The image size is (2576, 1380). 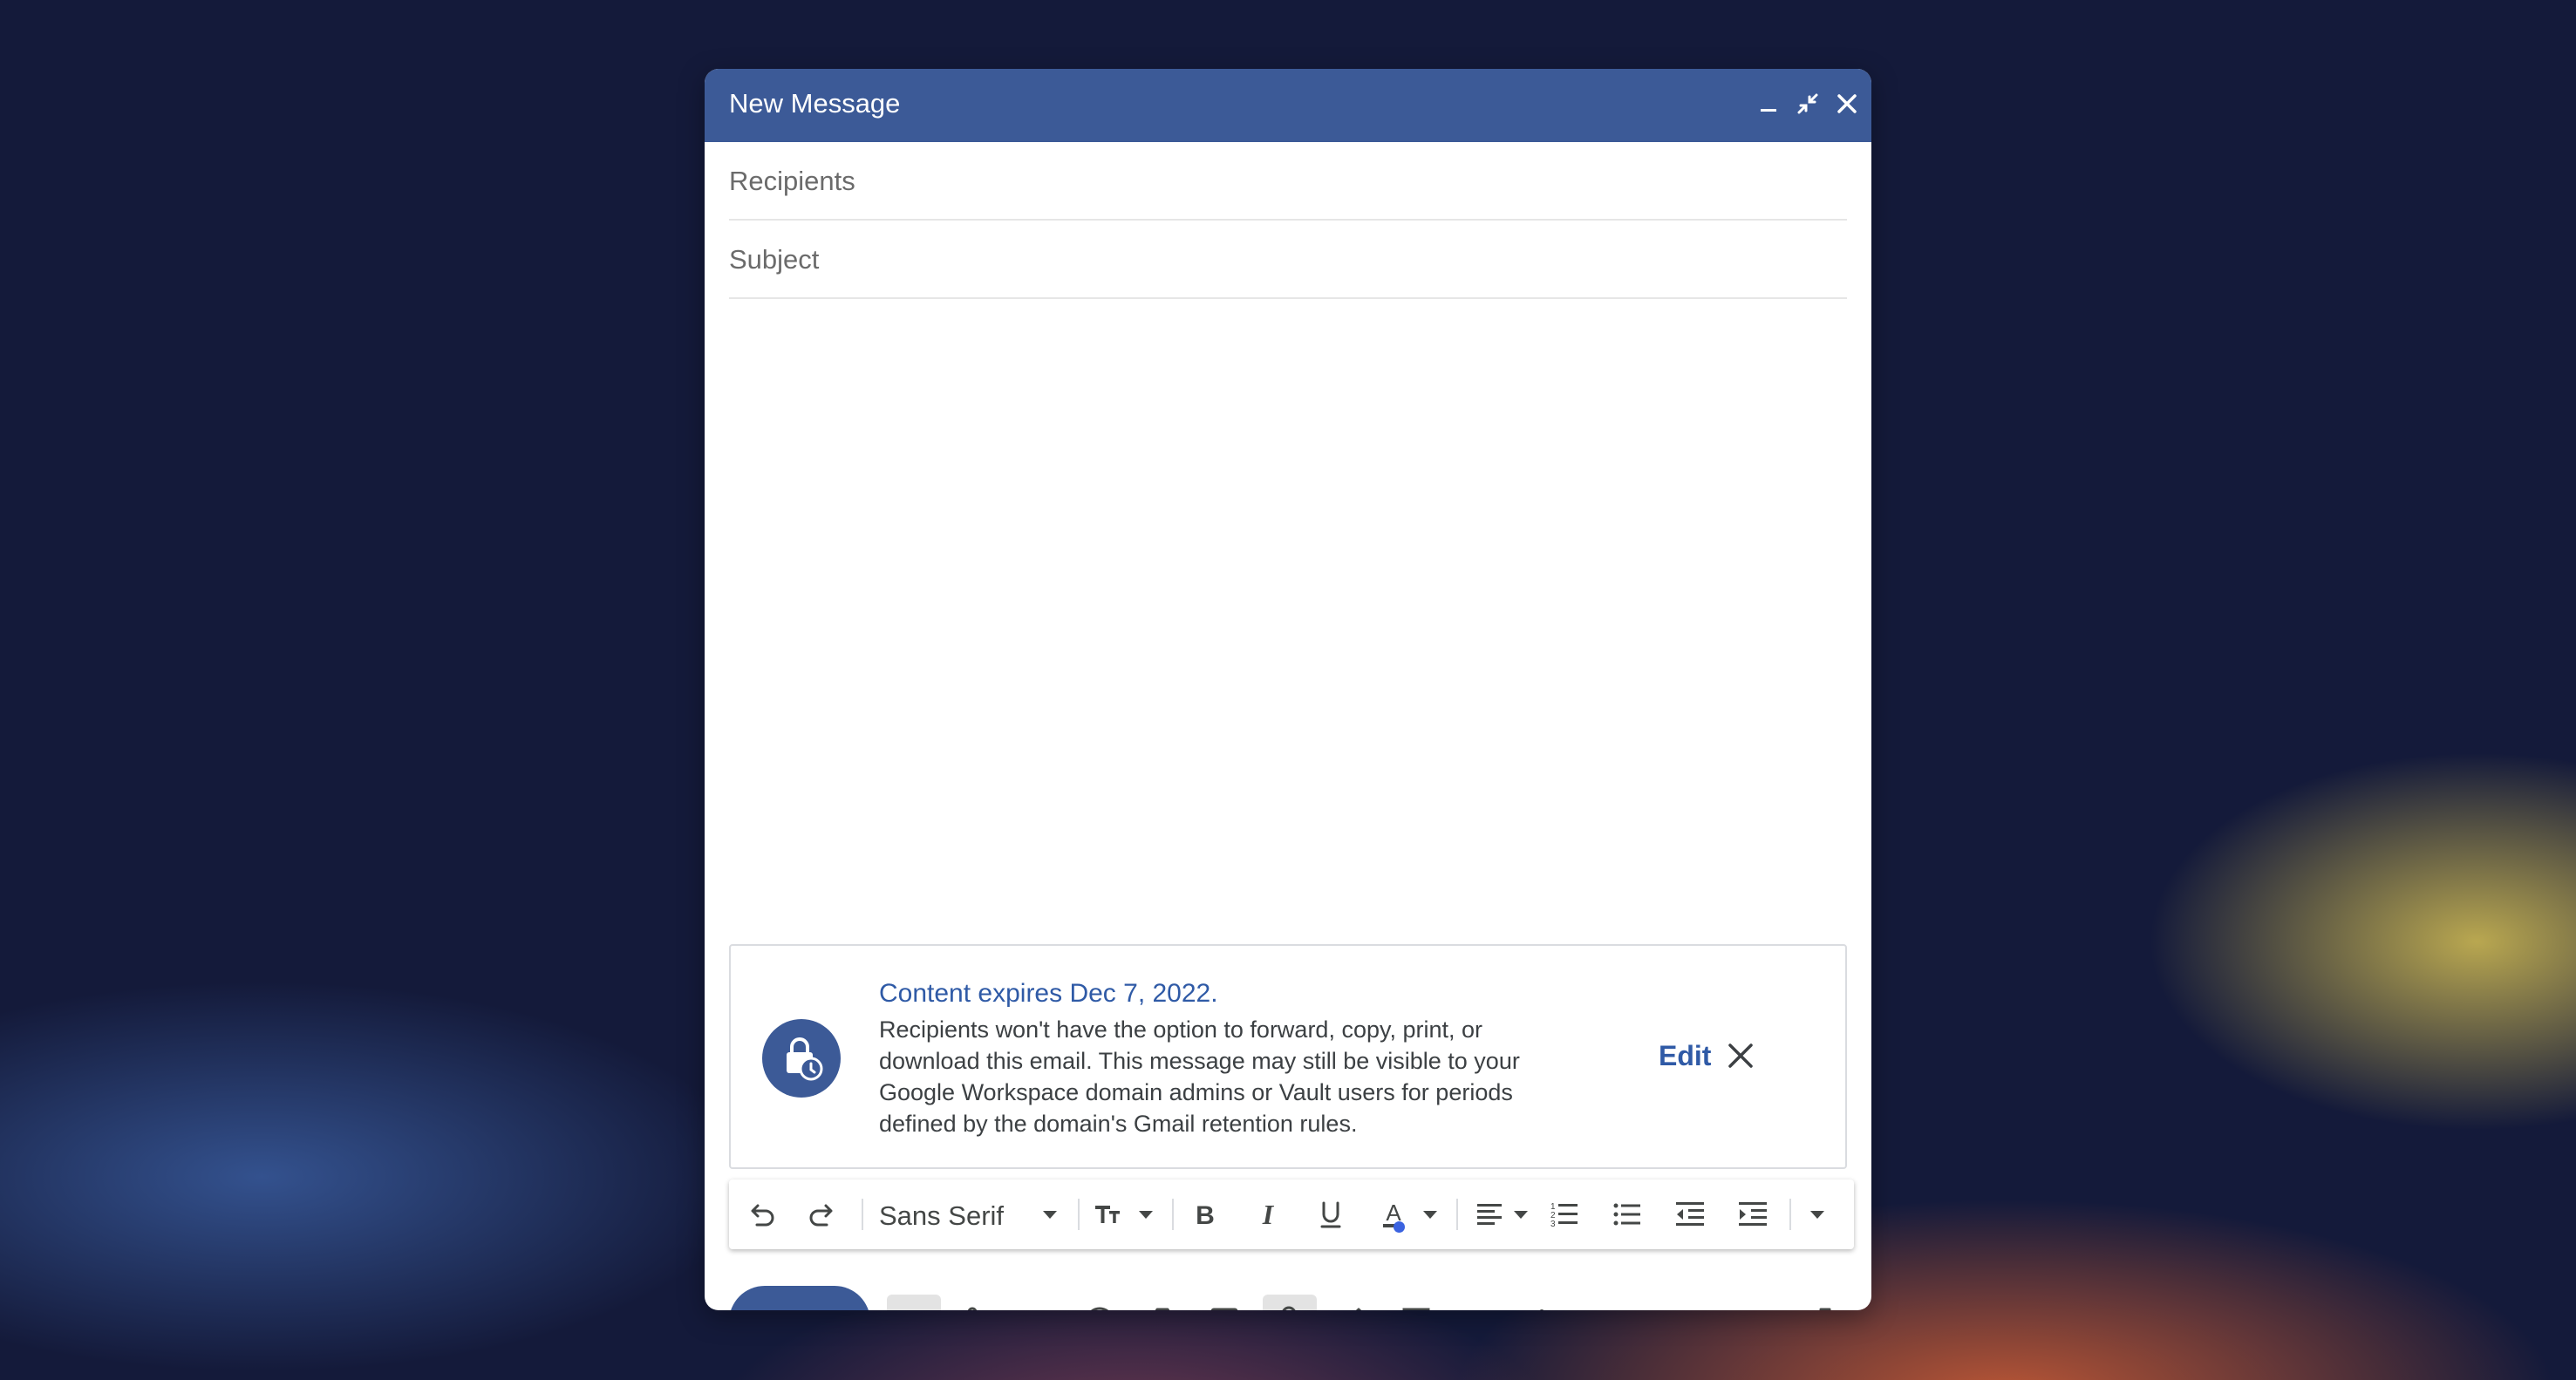 I want to click on compose-title-bar: New Message, so click(x=1288, y=105).